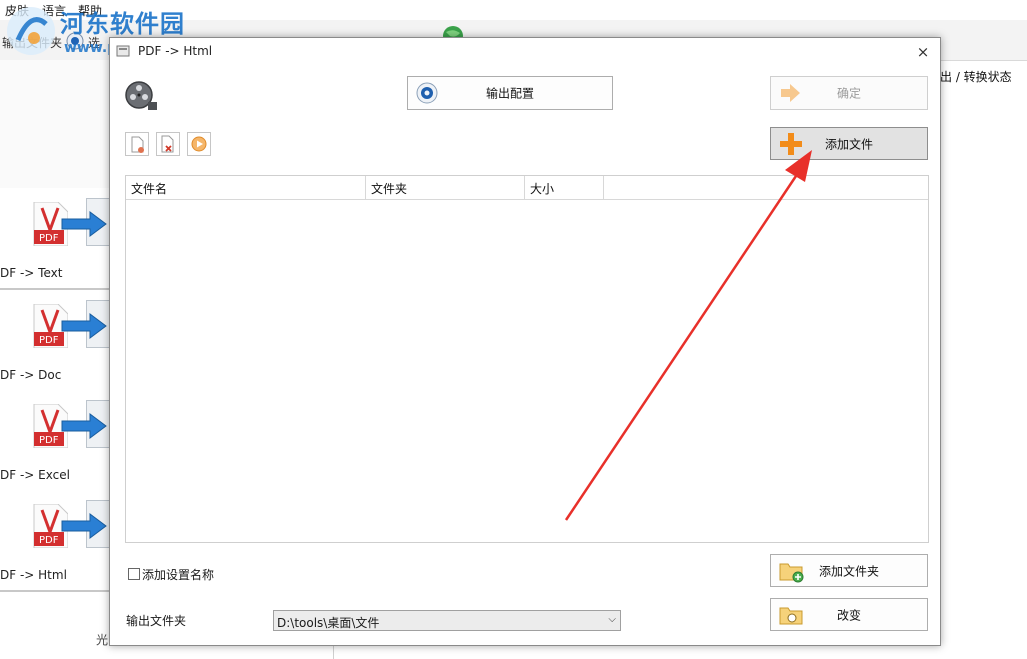  I want to click on watermark-title: 河东软件园, so click(122, 24).